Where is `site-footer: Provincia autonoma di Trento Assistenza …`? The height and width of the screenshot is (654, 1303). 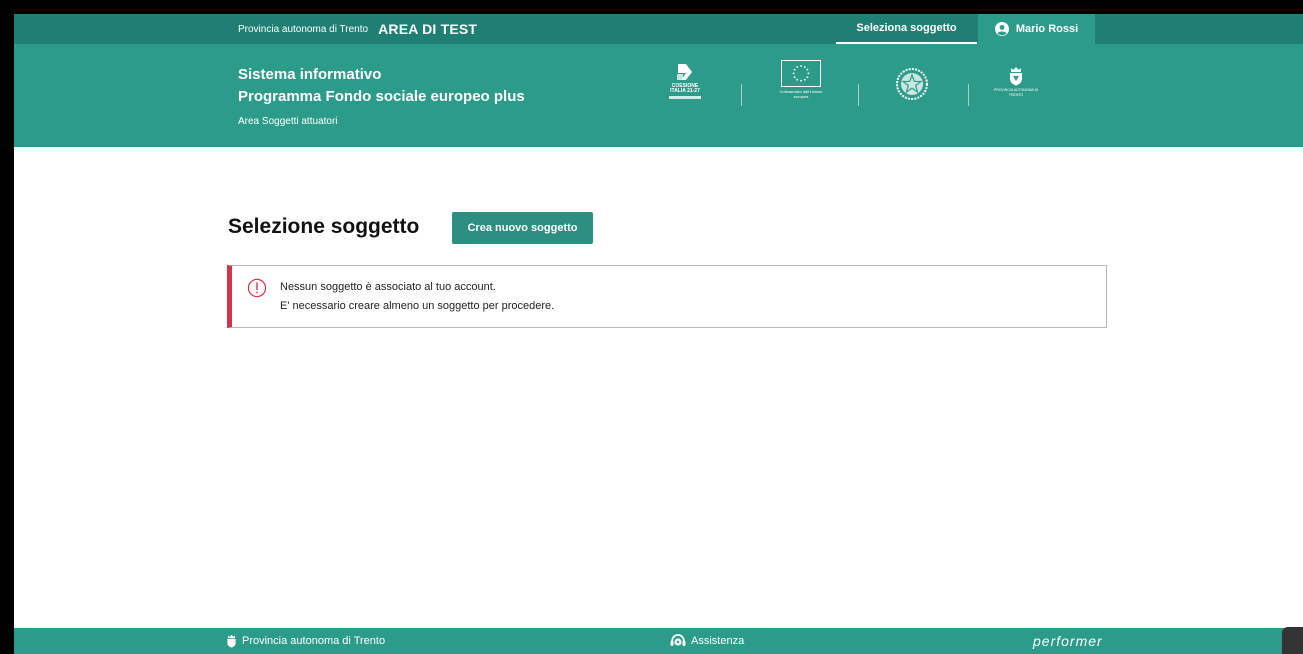
site-footer: Provincia autonoma di Trento Assistenza … is located at coordinates (658, 641).